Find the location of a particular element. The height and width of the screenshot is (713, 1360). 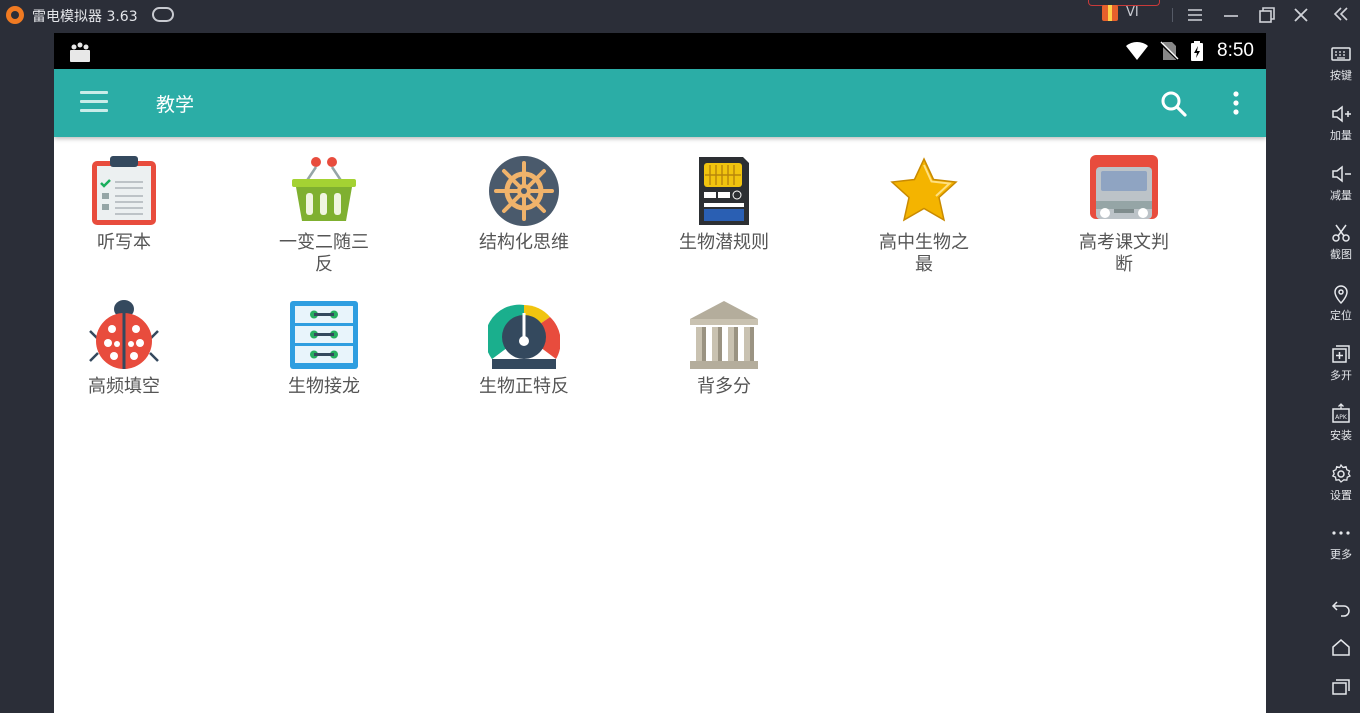

emulator-title-bar: 雷电模拟器 3.63 VI is located at coordinates (661, 15).